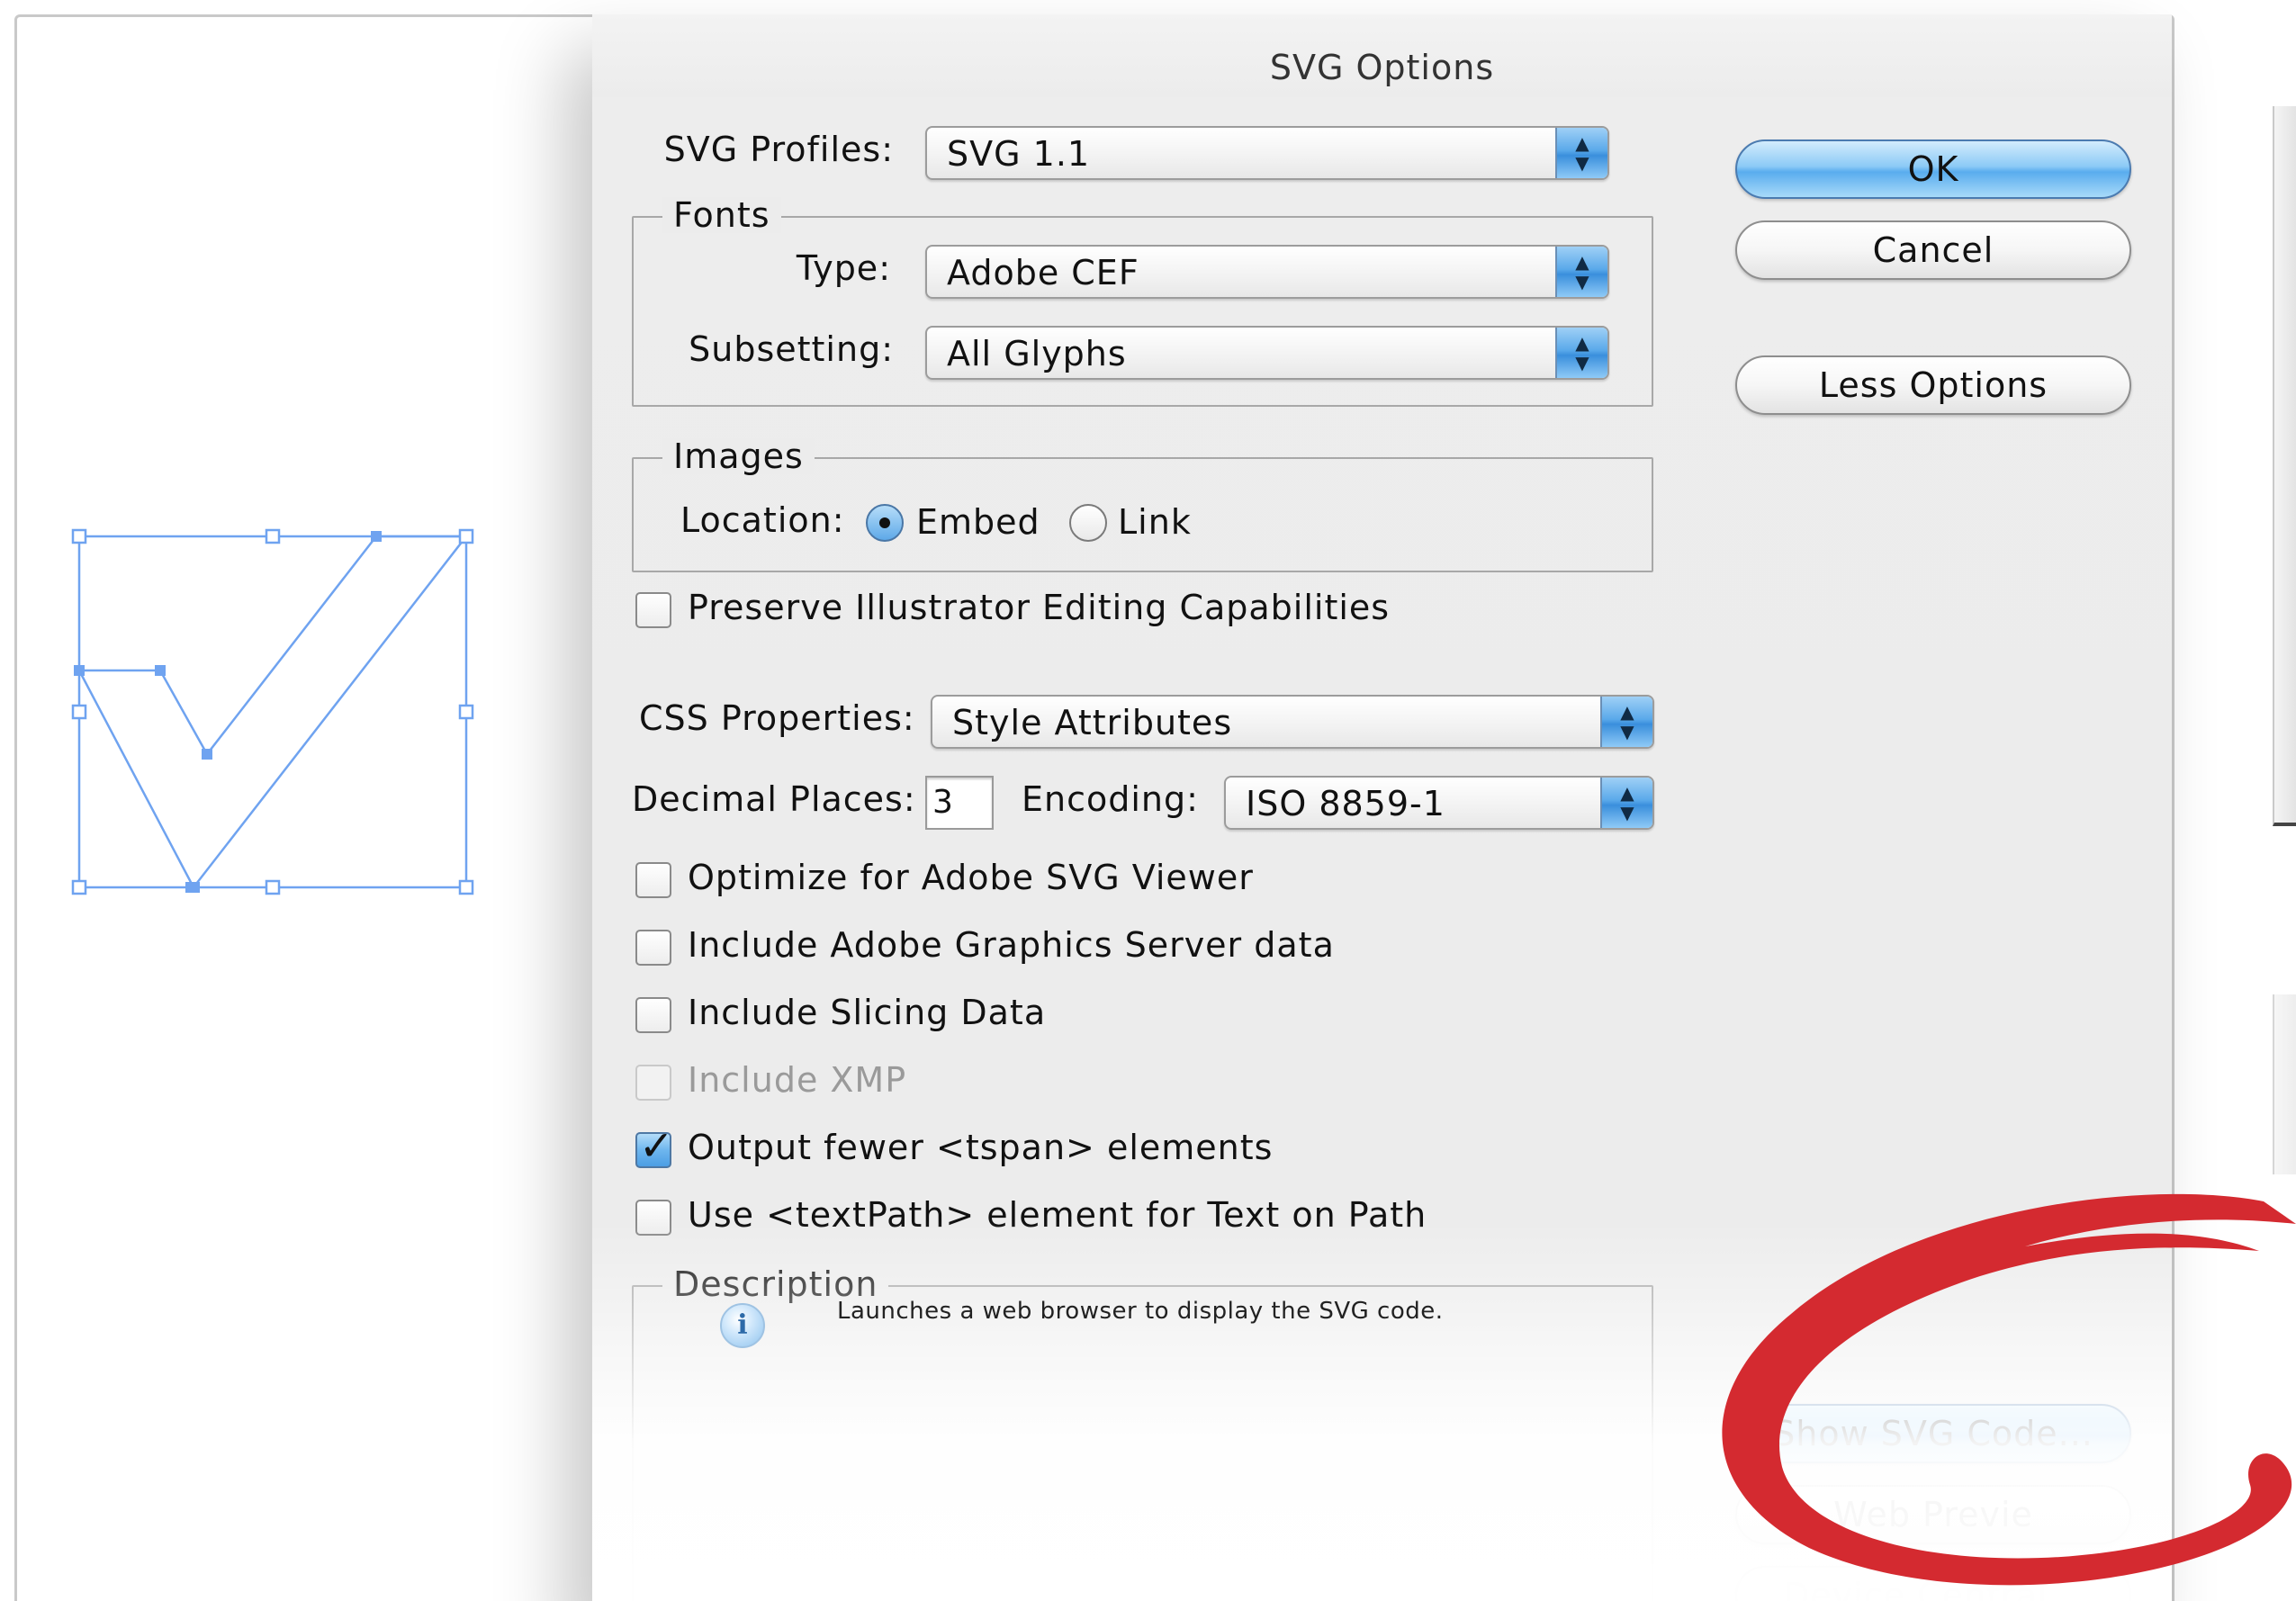 The image size is (2296, 1601). I want to click on image-location-label: Location:, so click(762, 520).